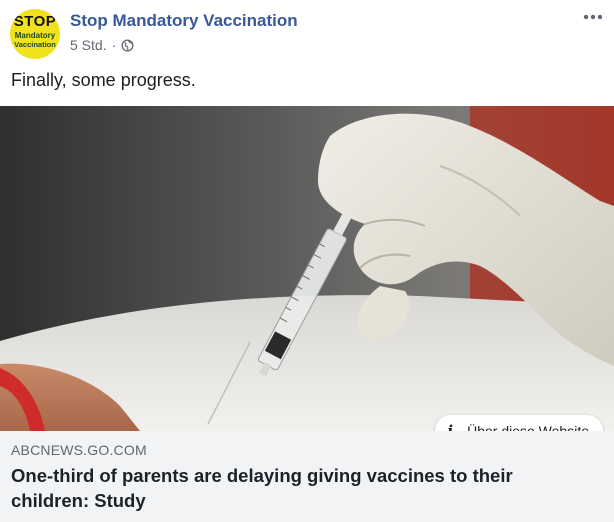 The image size is (614, 522). What do you see at coordinates (35, 44) in the screenshot?
I see `avatar-line-3: Vaccination` at bounding box center [35, 44].